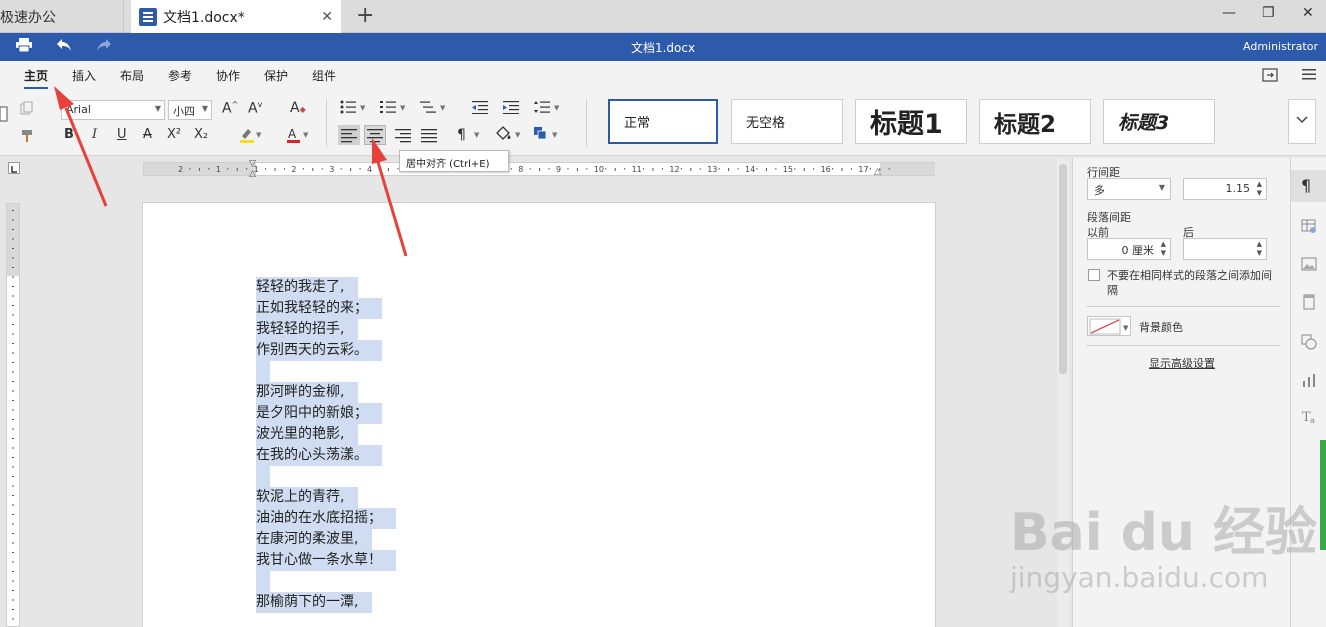 This screenshot has width=1326, height=627. I want to click on menu-collaborate: 协作, so click(228, 75).